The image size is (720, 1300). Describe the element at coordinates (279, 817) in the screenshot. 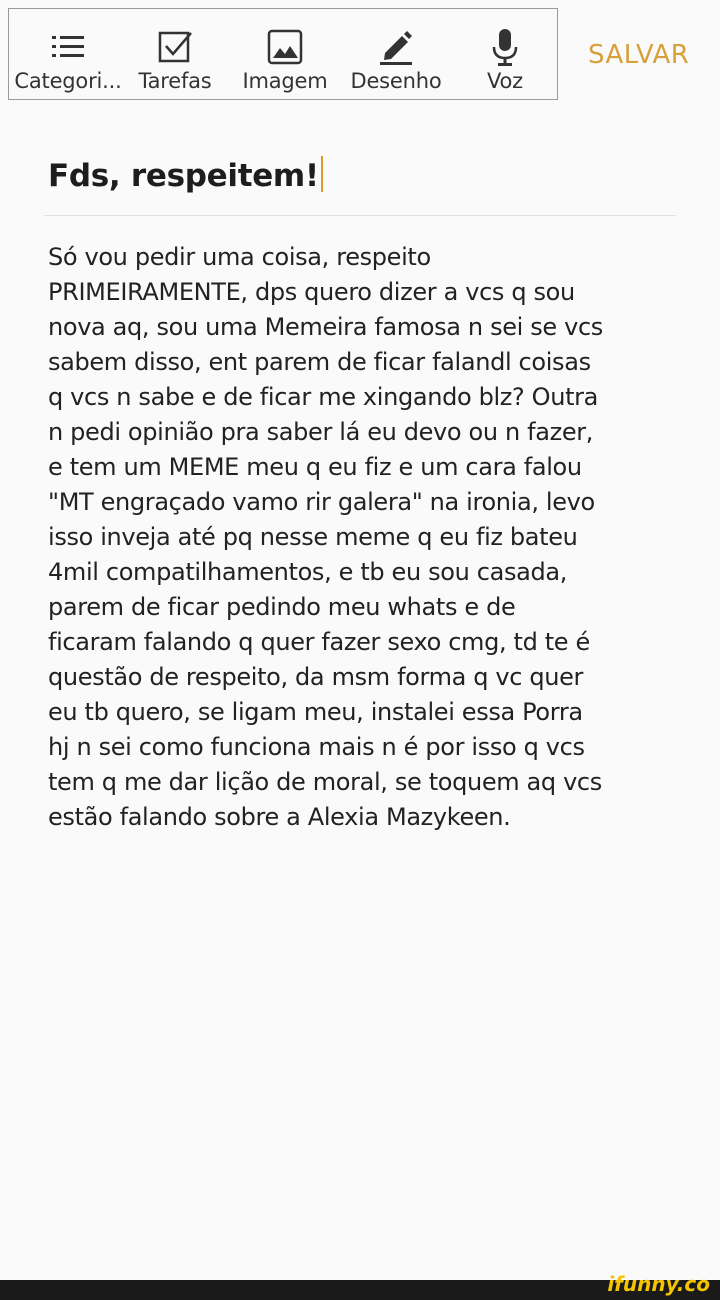

I see `note-line: estão falando sobre a Alexia Mazykeen.` at that location.